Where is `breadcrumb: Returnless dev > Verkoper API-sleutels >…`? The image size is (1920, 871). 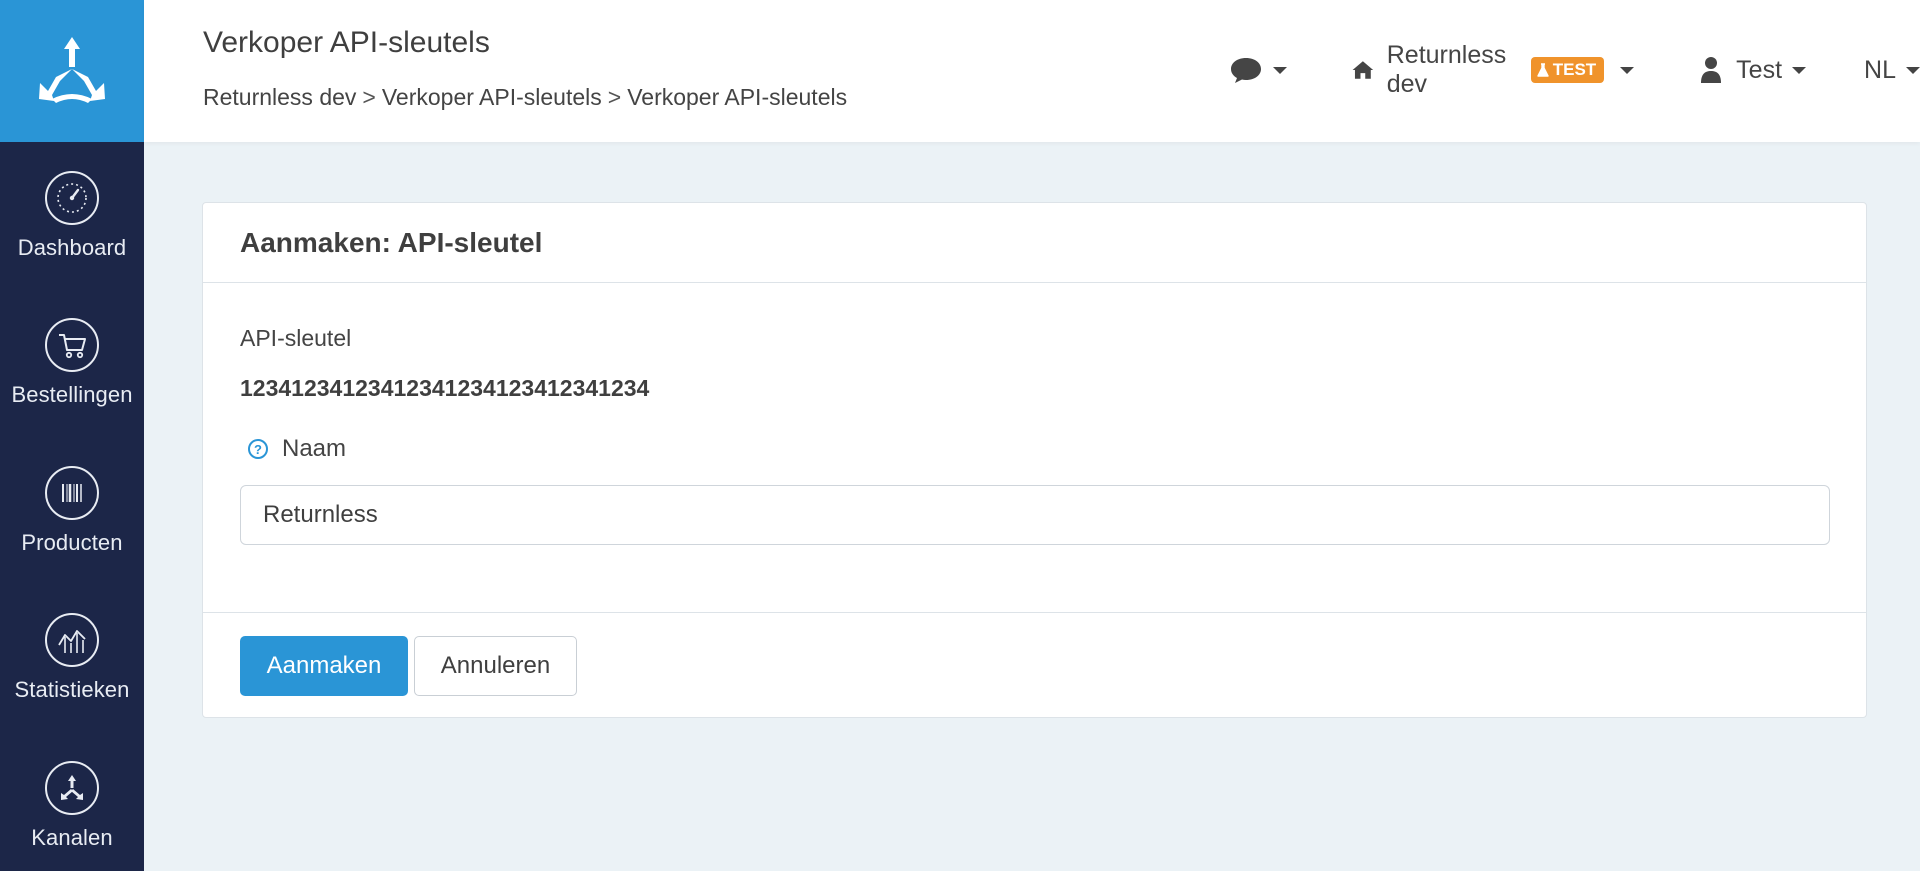
breadcrumb: Returnless dev > Verkoper API-sleutels >… is located at coordinates (525, 97).